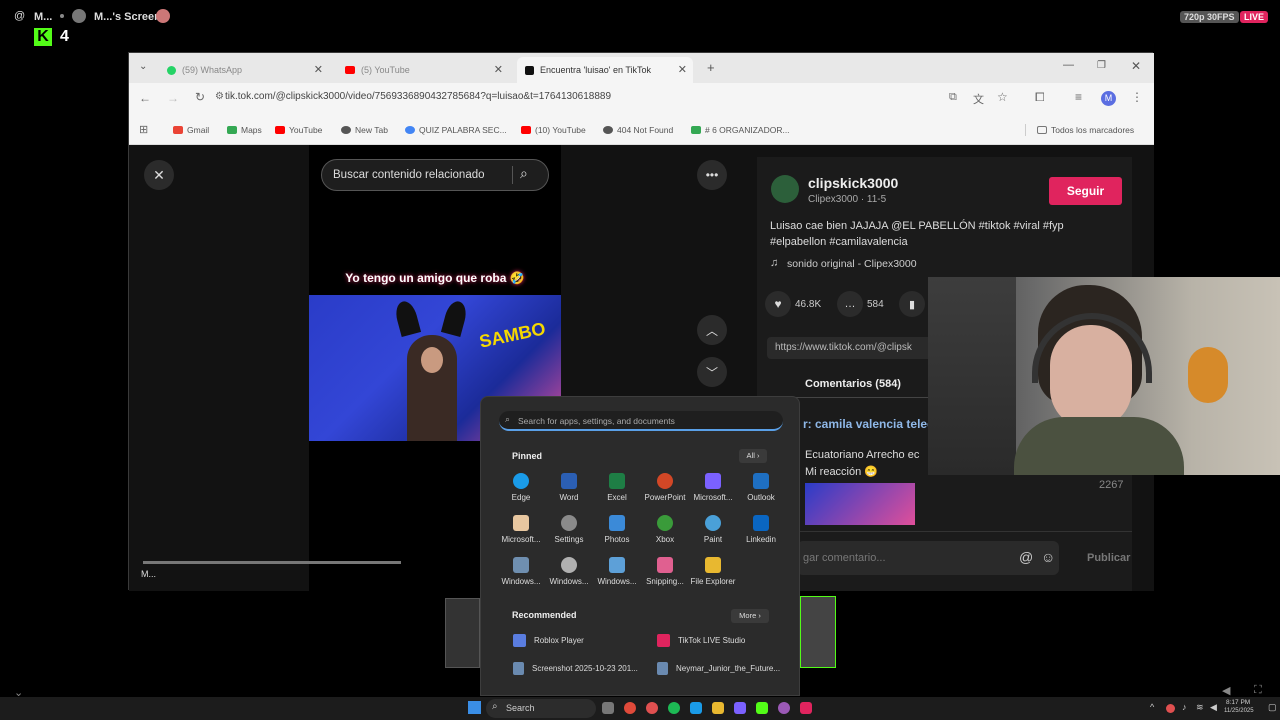 Image resolution: width=1280 pixels, height=720 pixels. I want to click on mic-icon: ♪, so click(1184, 707).